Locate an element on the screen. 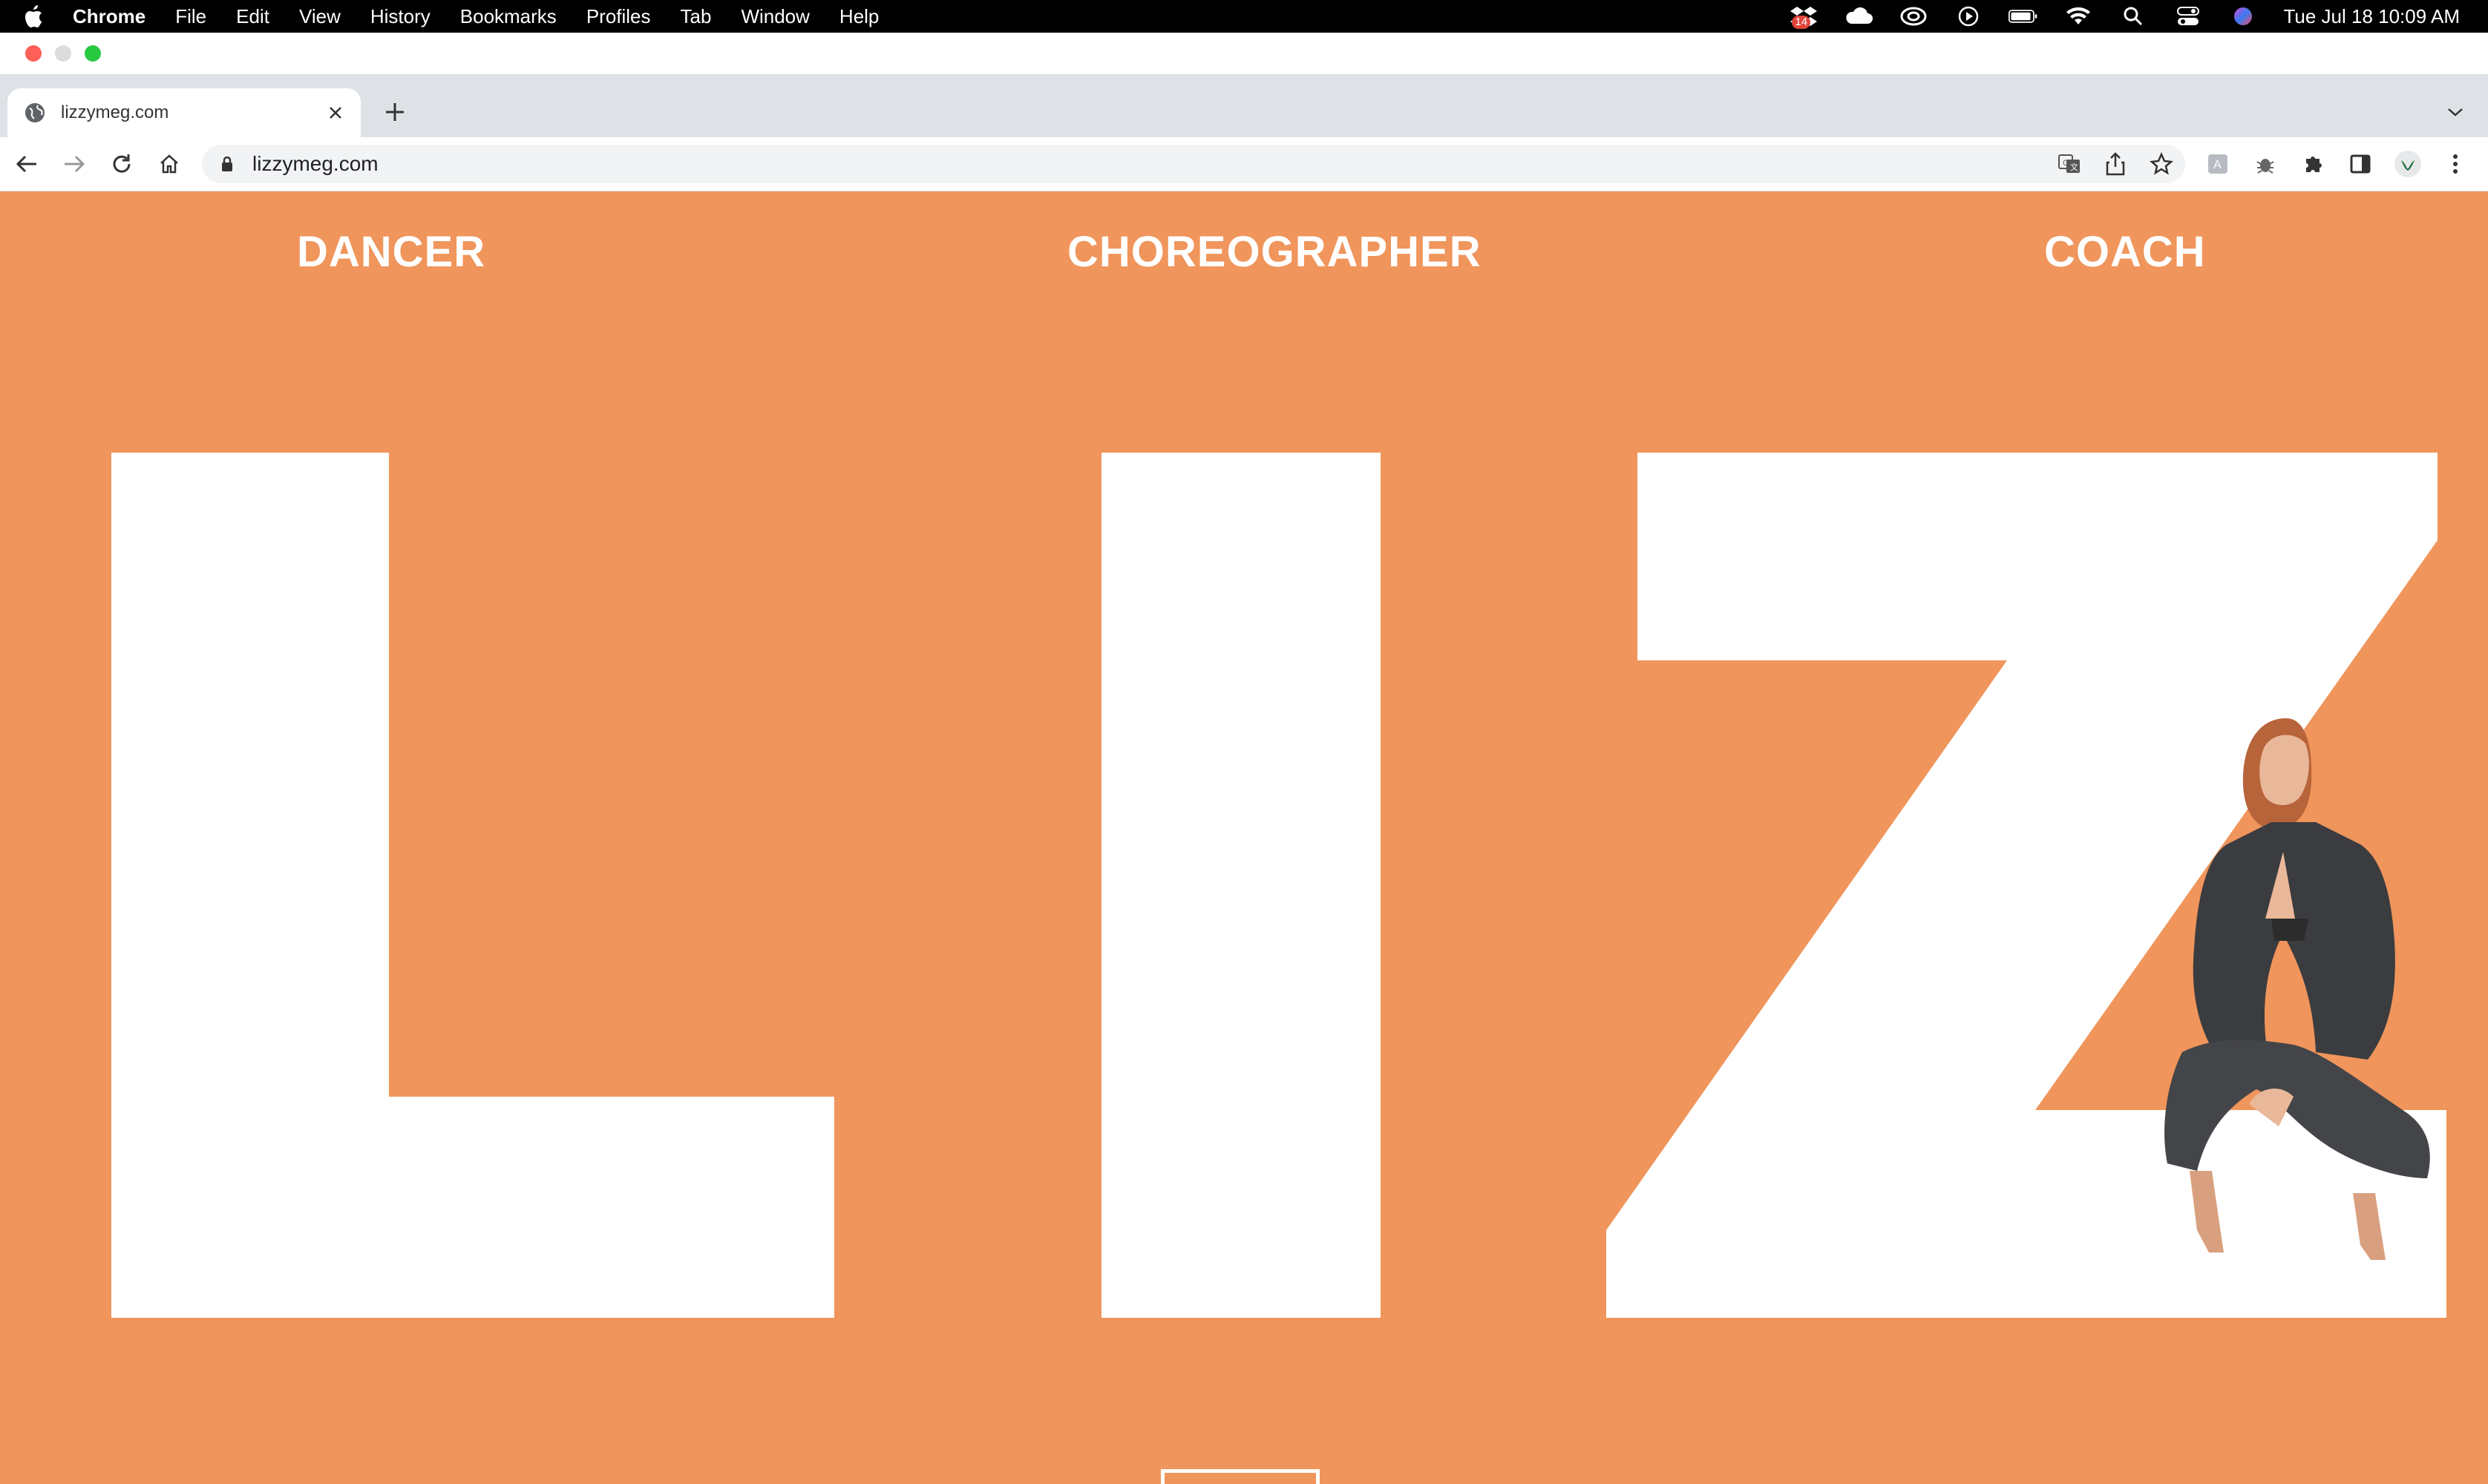 The image size is (2488, 1484). menubar-clock: Tue Jul 18 10:09 AM is located at coordinates (2371, 16).